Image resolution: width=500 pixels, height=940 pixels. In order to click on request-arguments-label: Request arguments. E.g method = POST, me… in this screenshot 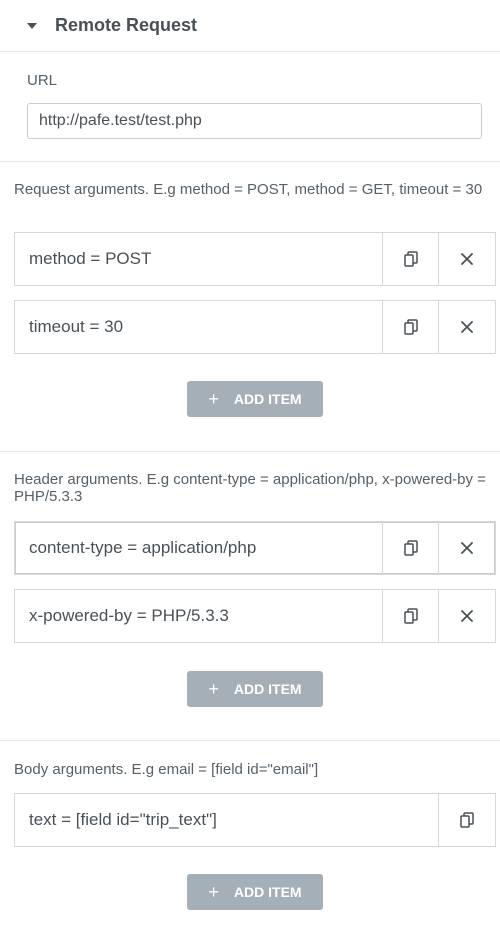, I will do `click(248, 189)`.